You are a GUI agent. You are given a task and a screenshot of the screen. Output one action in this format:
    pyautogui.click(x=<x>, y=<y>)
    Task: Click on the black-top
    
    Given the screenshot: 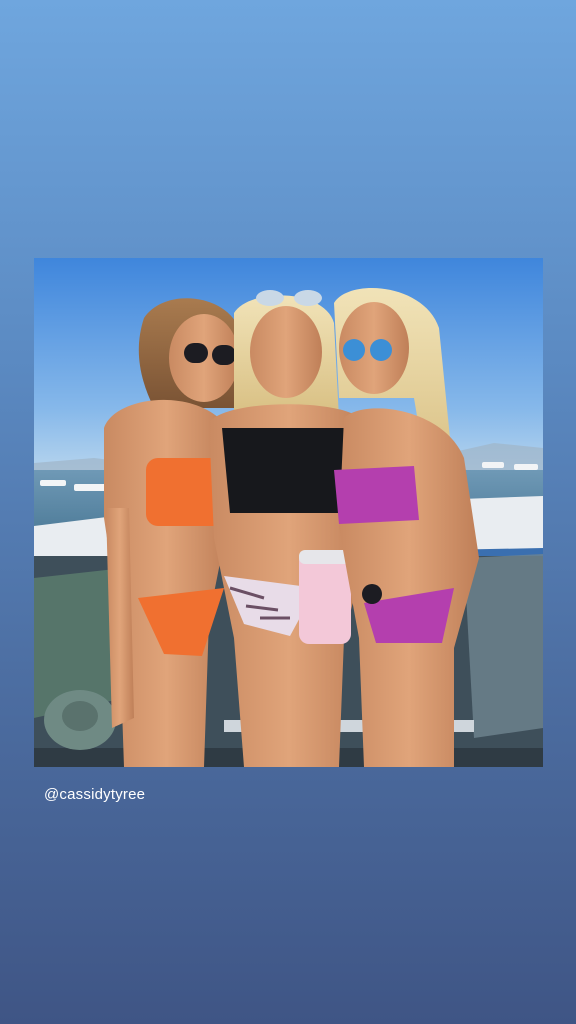 What is the action you would take?
    pyautogui.click(x=287, y=470)
    